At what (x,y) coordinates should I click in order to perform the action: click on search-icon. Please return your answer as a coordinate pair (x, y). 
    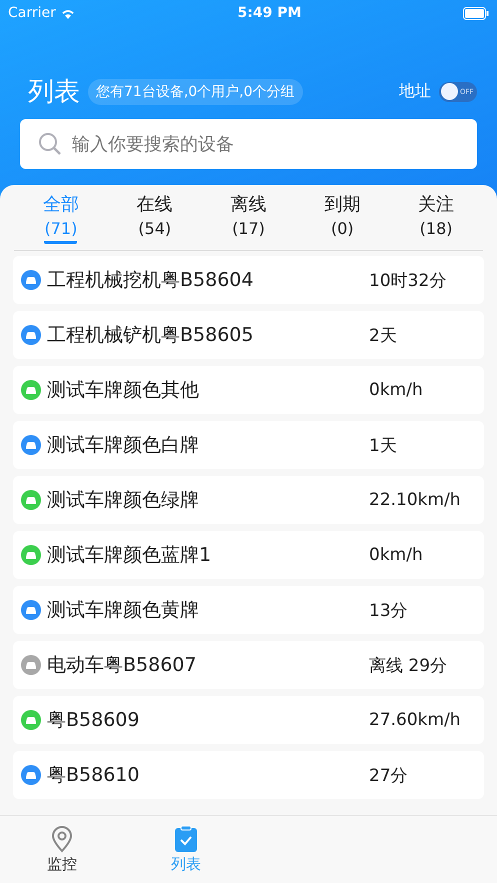
    Looking at the image, I should click on (50, 144).